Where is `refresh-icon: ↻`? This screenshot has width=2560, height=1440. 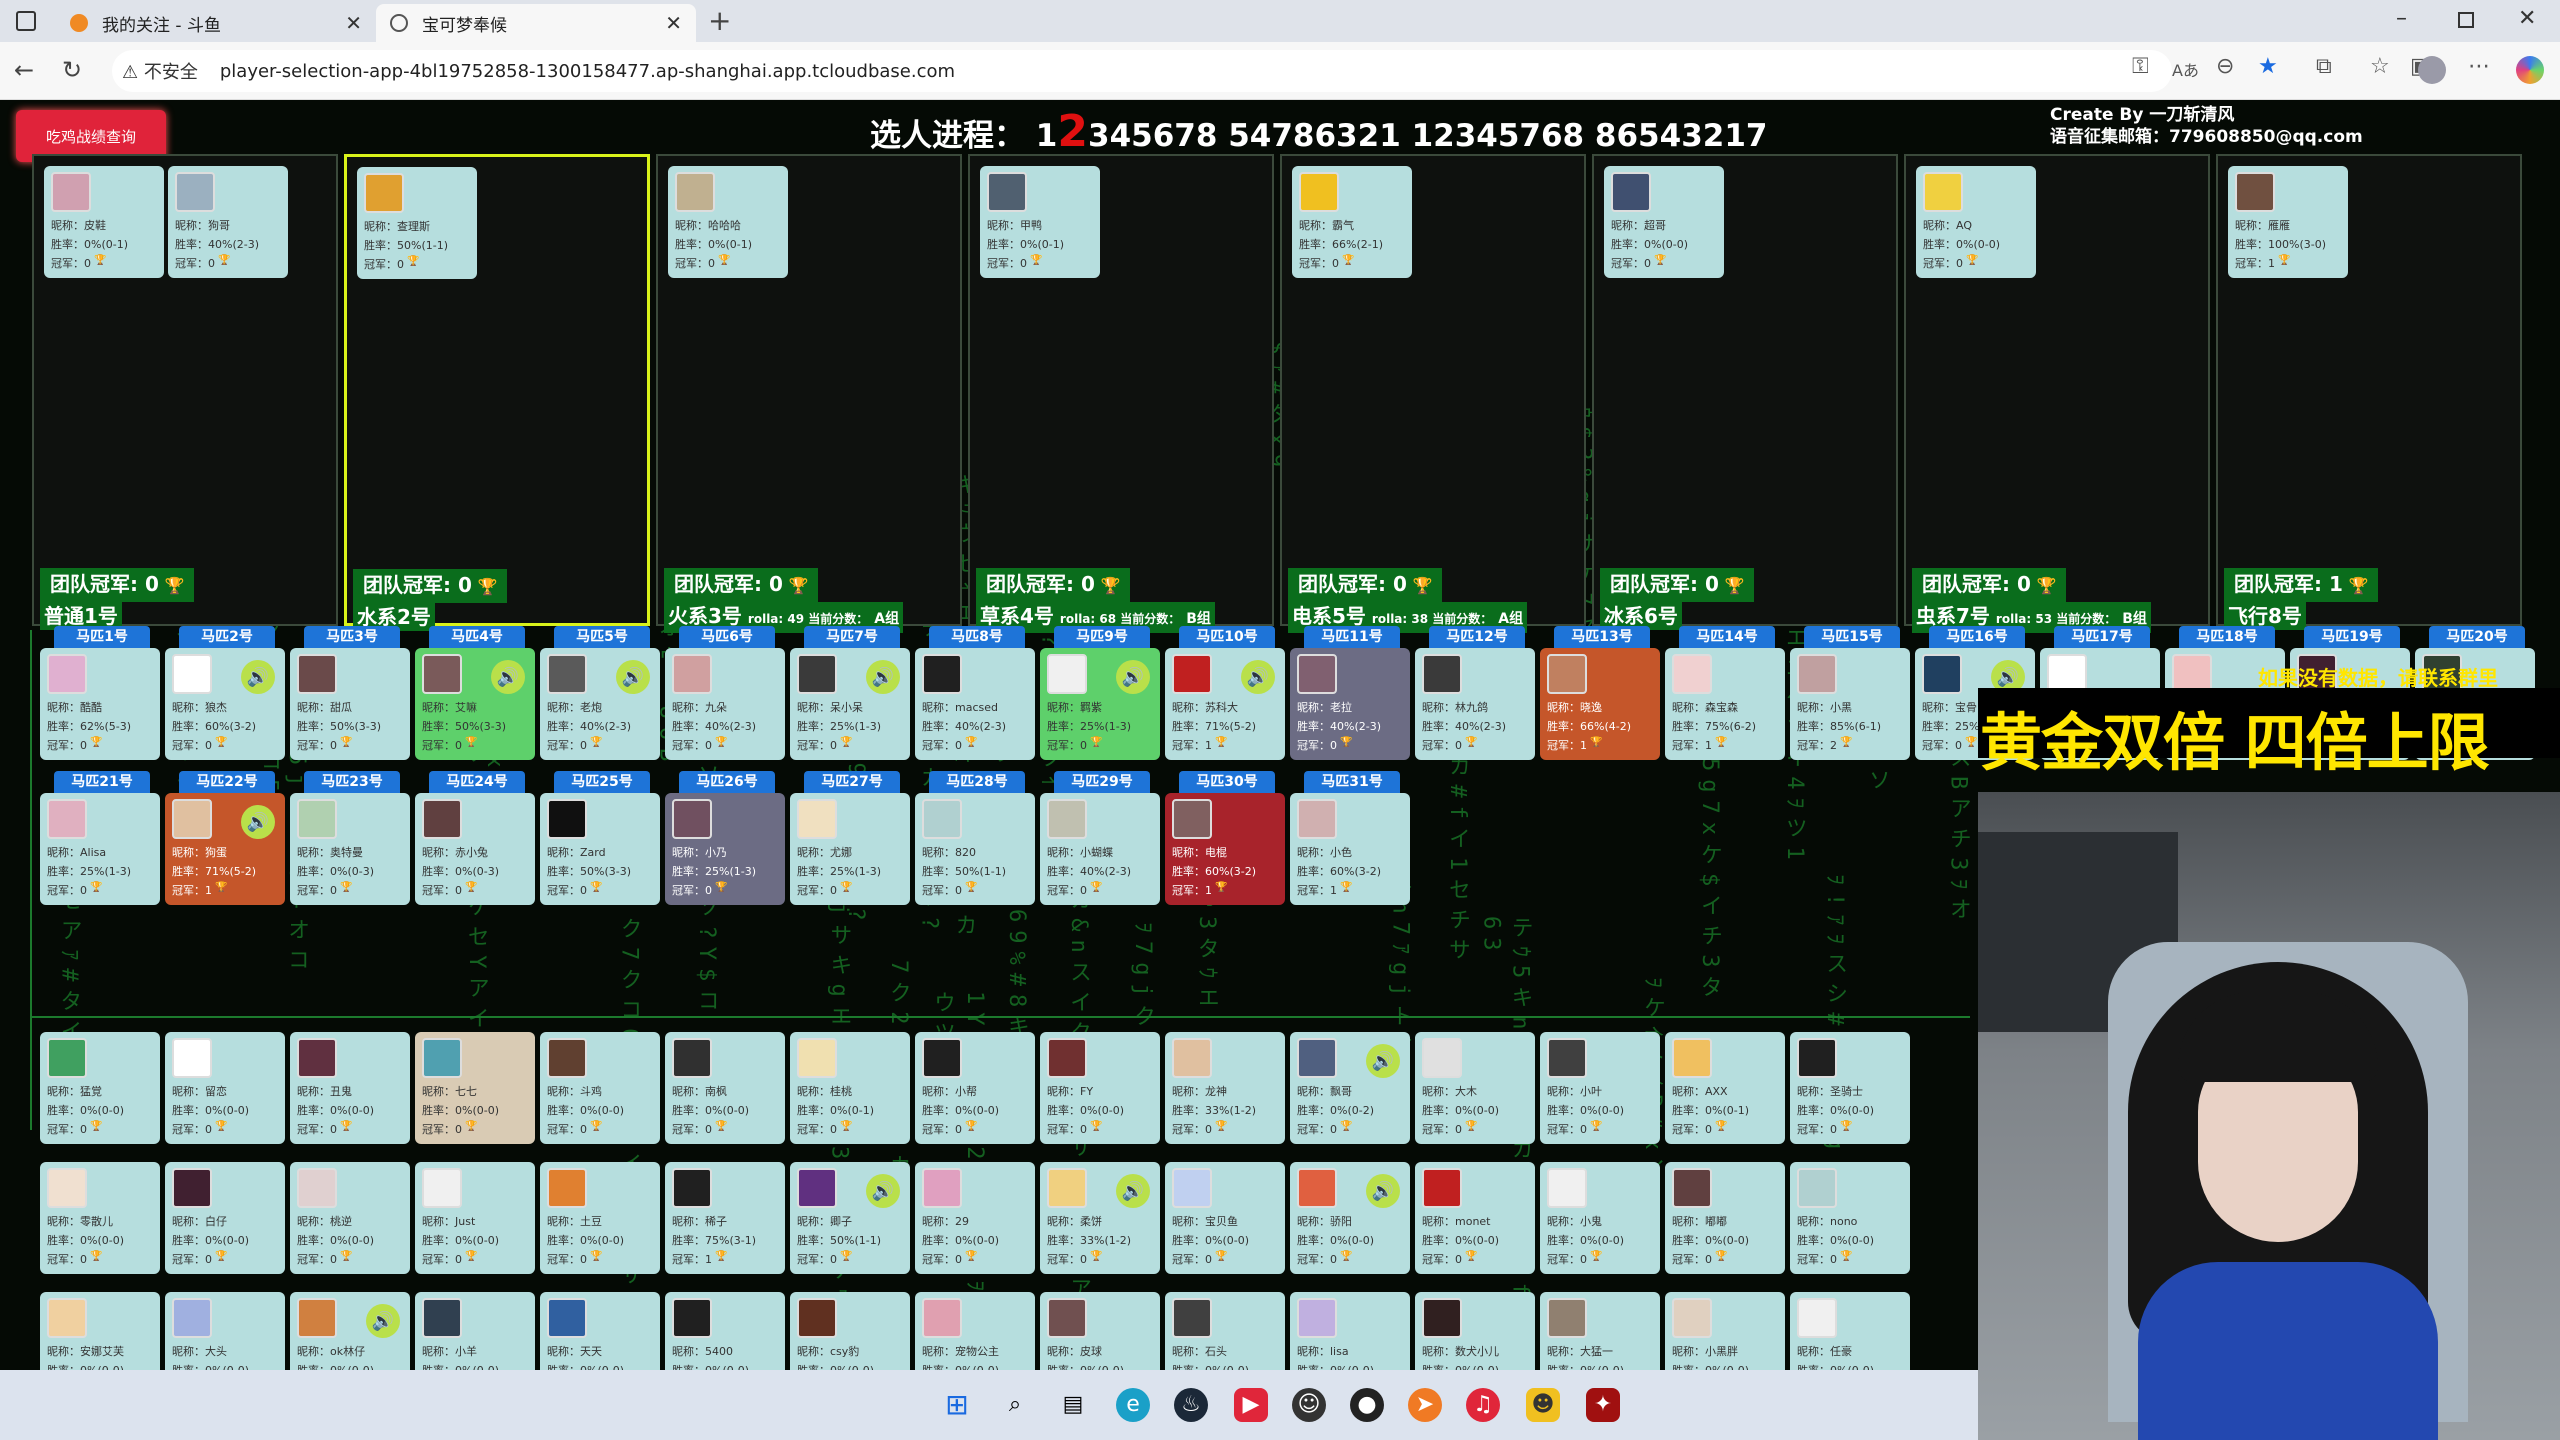 refresh-icon: ↻ is located at coordinates (72, 70).